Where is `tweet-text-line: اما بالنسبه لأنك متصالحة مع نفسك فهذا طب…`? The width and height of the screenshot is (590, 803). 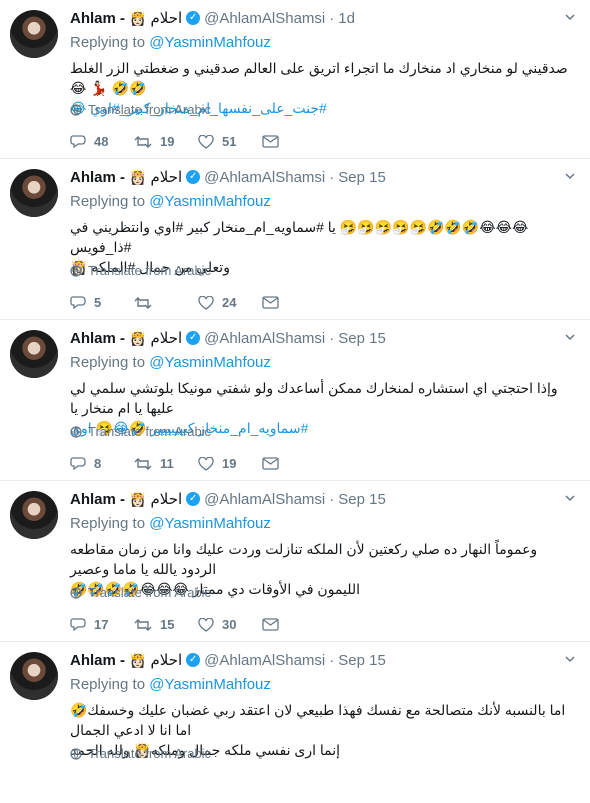 tweet-text-line: اما بالنسبه لأنك متصالحة مع نفسك فهذا طب… is located at coordinates (318, 720).